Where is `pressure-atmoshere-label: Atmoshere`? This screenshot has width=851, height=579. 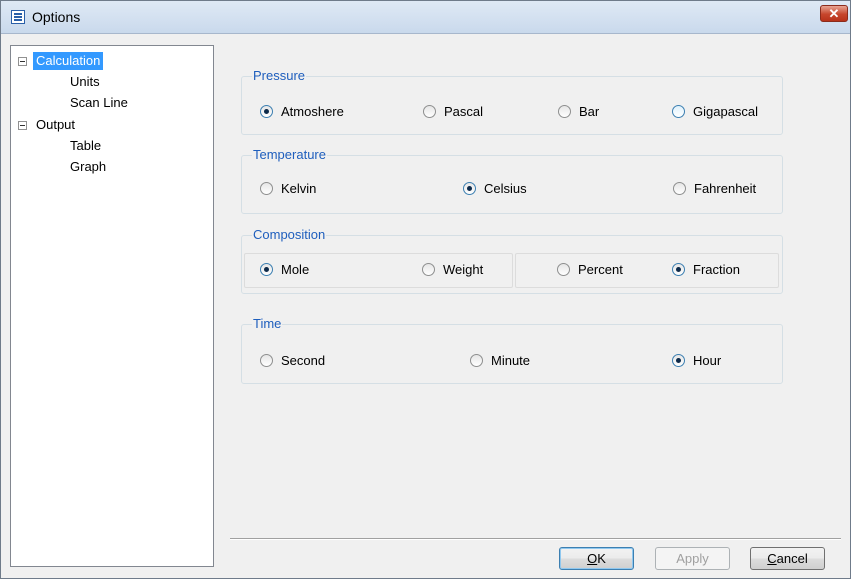
pressure-atmoshere-label: Atmoshere is located at coordinates (312, 111).